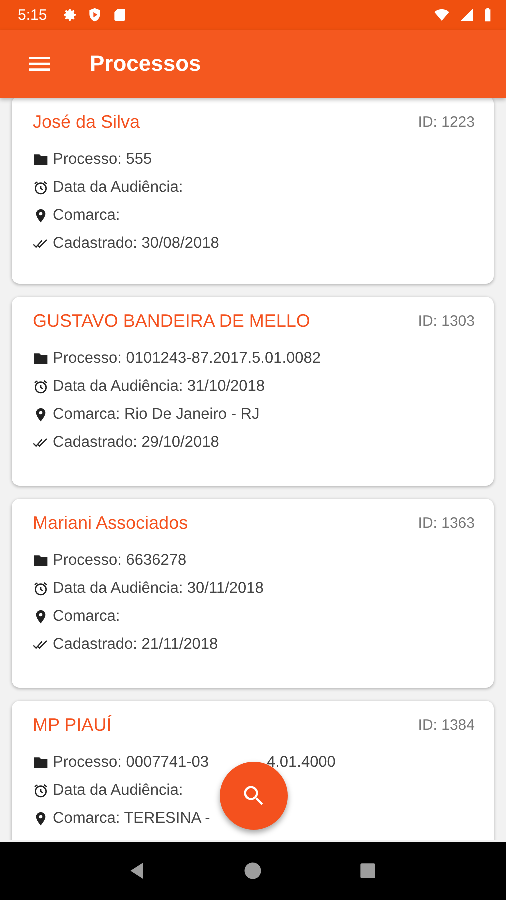  I want to click on detail-text: Processo: 555, so click(102, 160).